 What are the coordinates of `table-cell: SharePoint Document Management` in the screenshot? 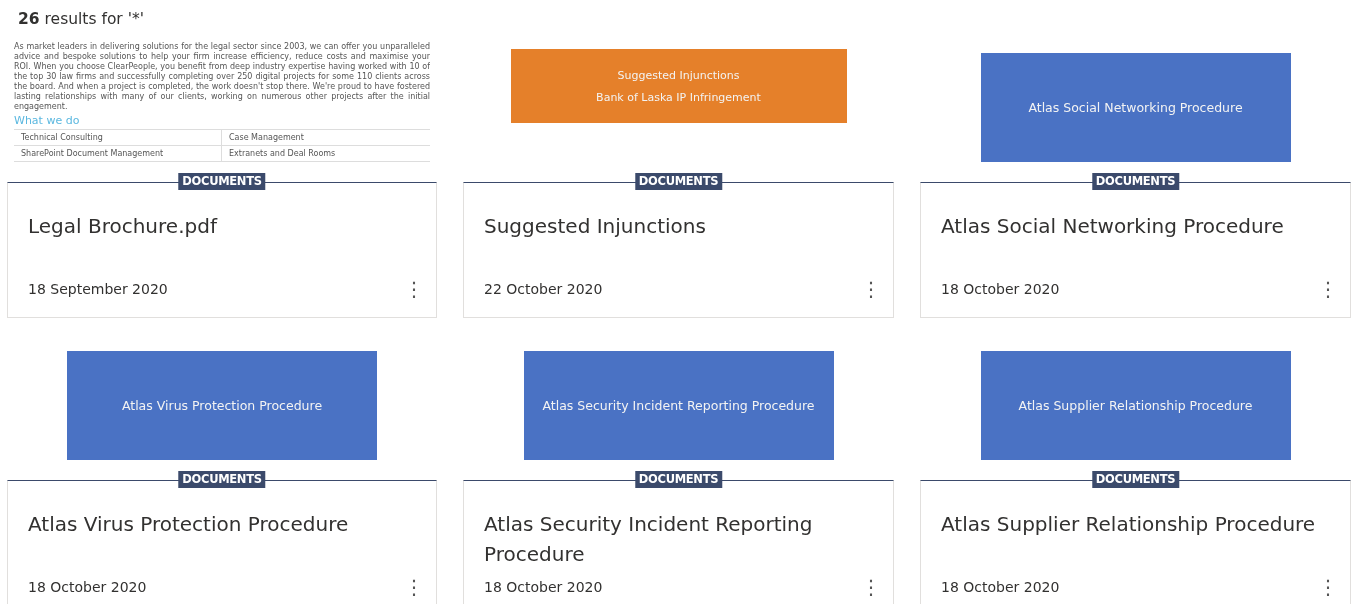 It's located at (118, 154).